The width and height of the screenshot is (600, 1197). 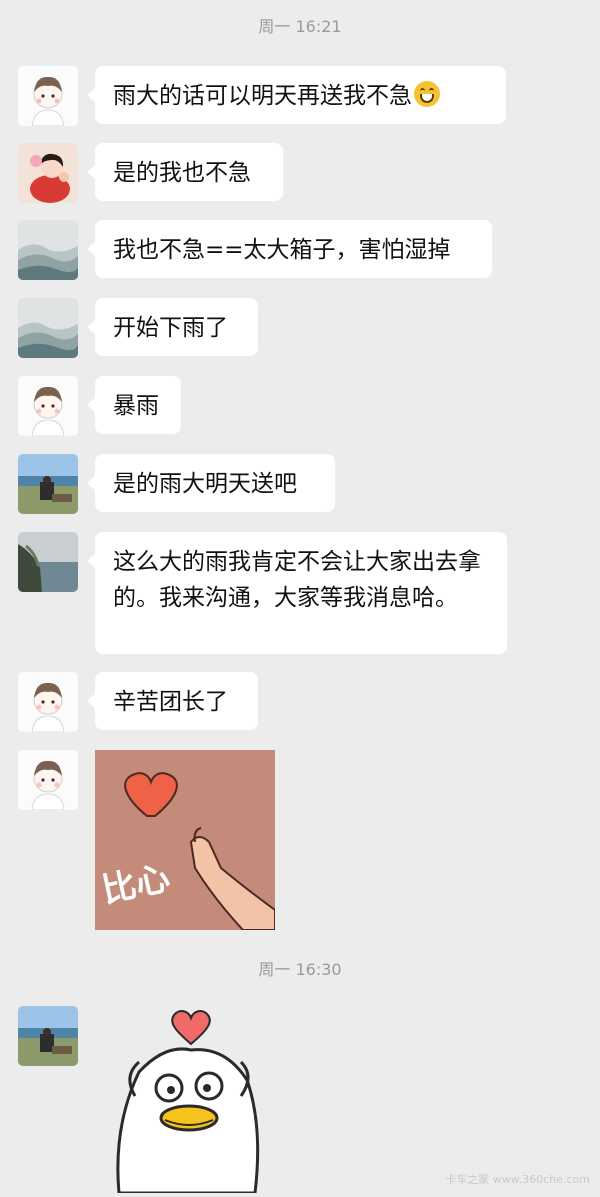 I want to click on message-text: 暴雨, so click(x=136, y=406).